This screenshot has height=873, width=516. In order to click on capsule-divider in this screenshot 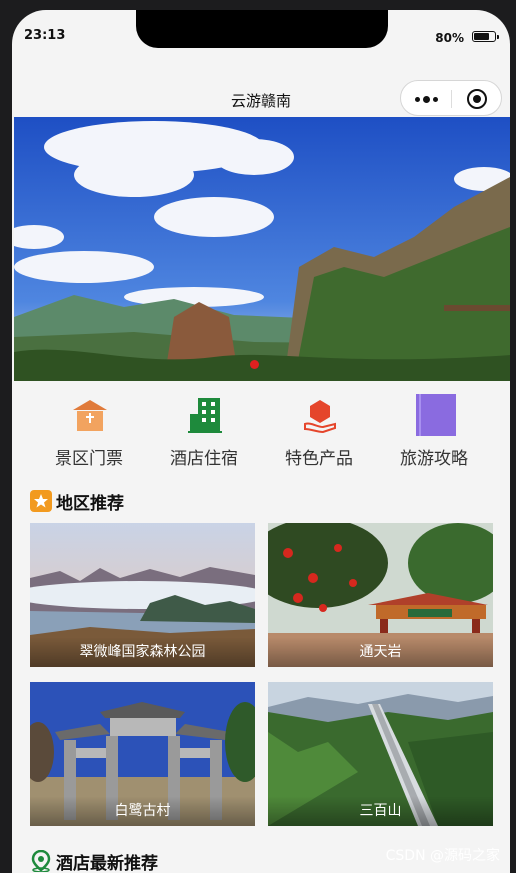, I will do `click(451, 99)`.